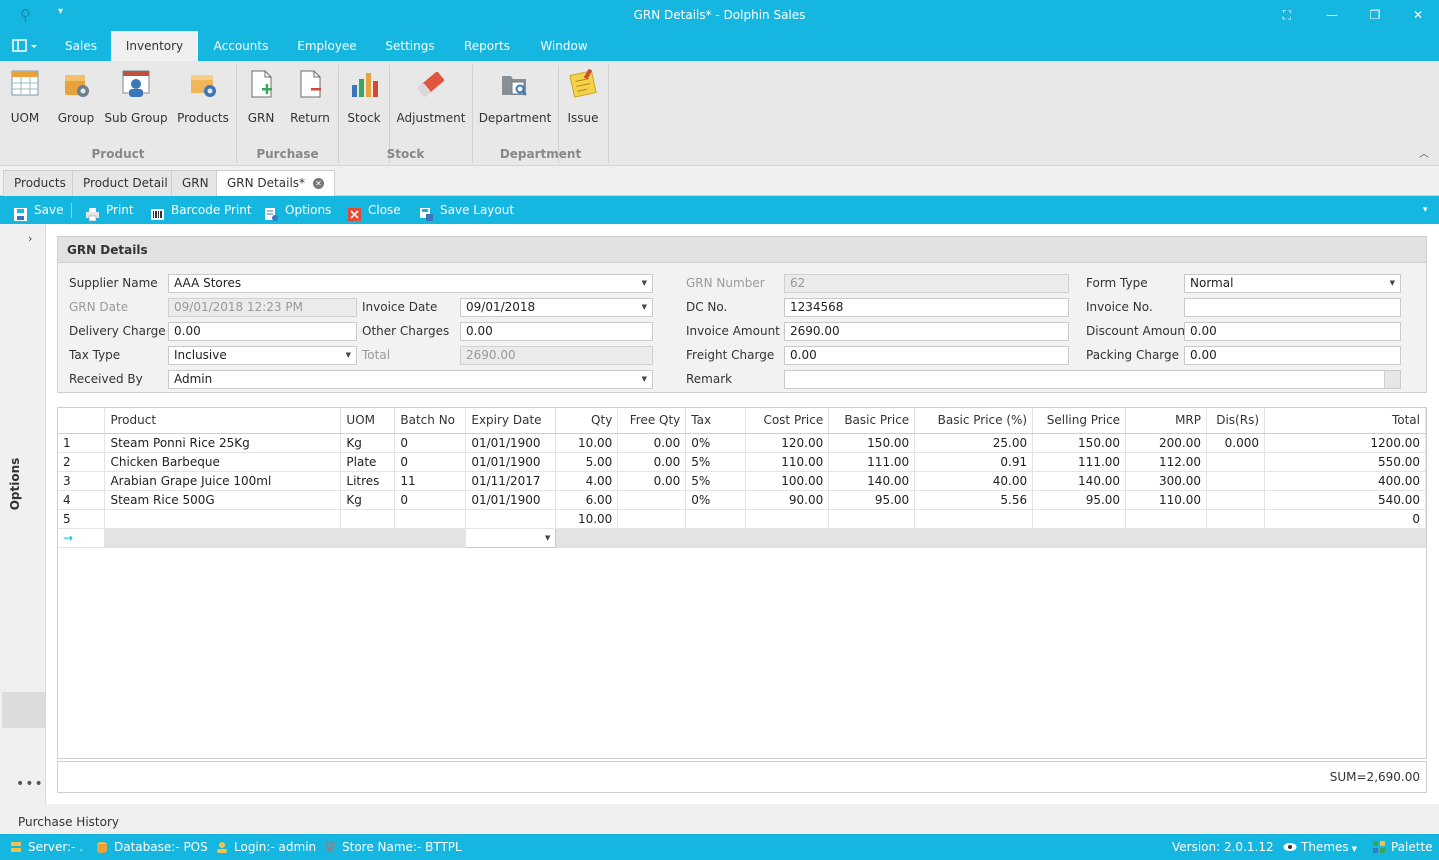  Describe the element at coordinates (1166, 500) in the screenshot. I see `table-cell: 110.00` at that location.